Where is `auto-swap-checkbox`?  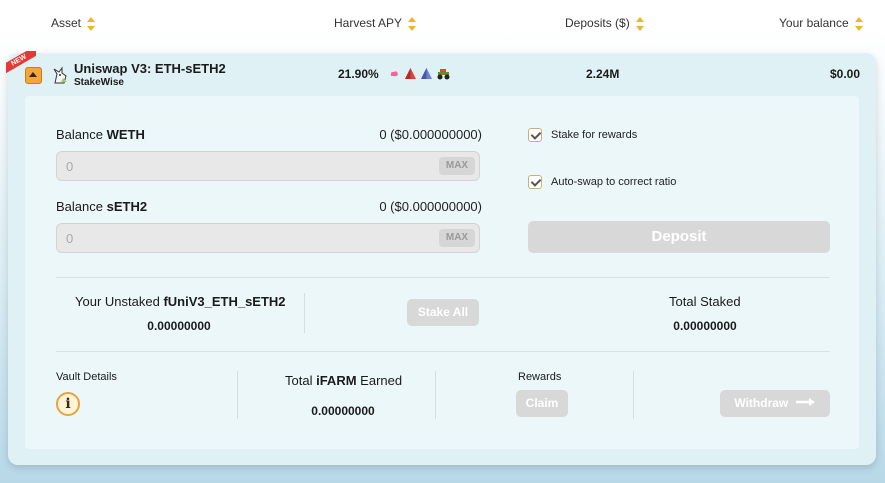 auto-swap-checkbox is located at coordinates (535, 182).